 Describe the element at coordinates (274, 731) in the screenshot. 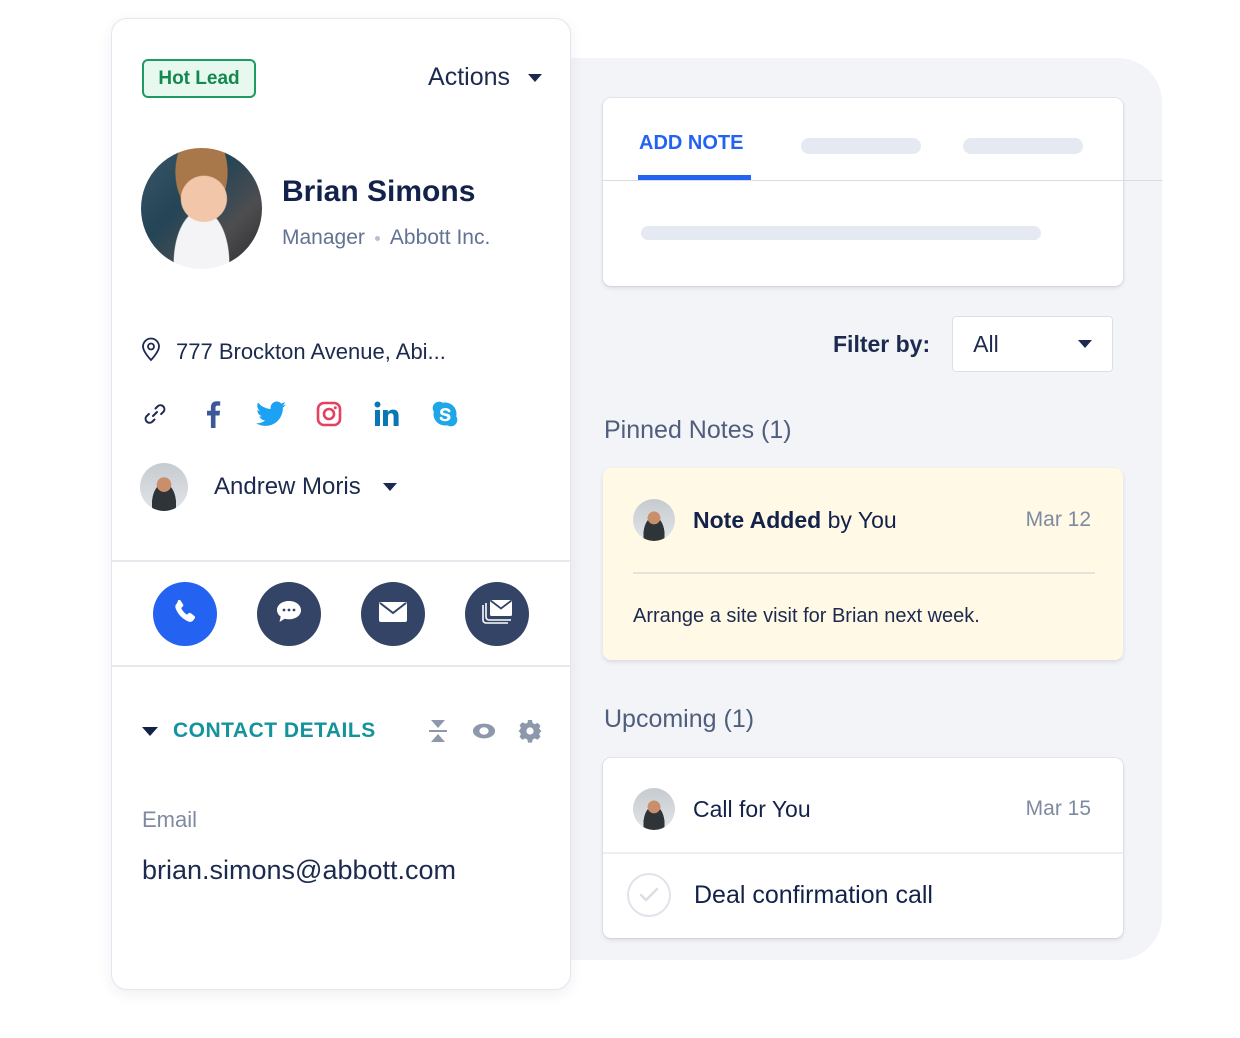

I see `section-title: CONTACT DETAILS` at that location.